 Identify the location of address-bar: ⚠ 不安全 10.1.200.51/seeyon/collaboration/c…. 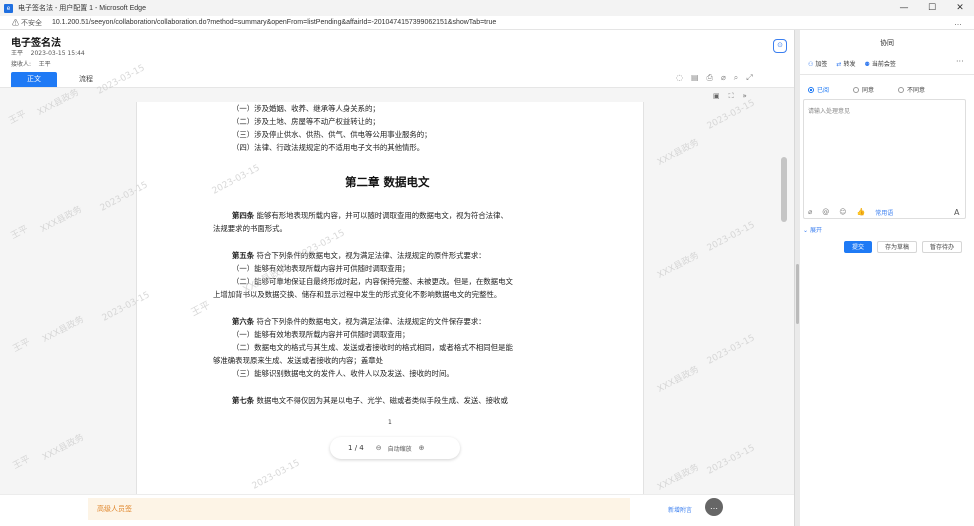
(487, 23).